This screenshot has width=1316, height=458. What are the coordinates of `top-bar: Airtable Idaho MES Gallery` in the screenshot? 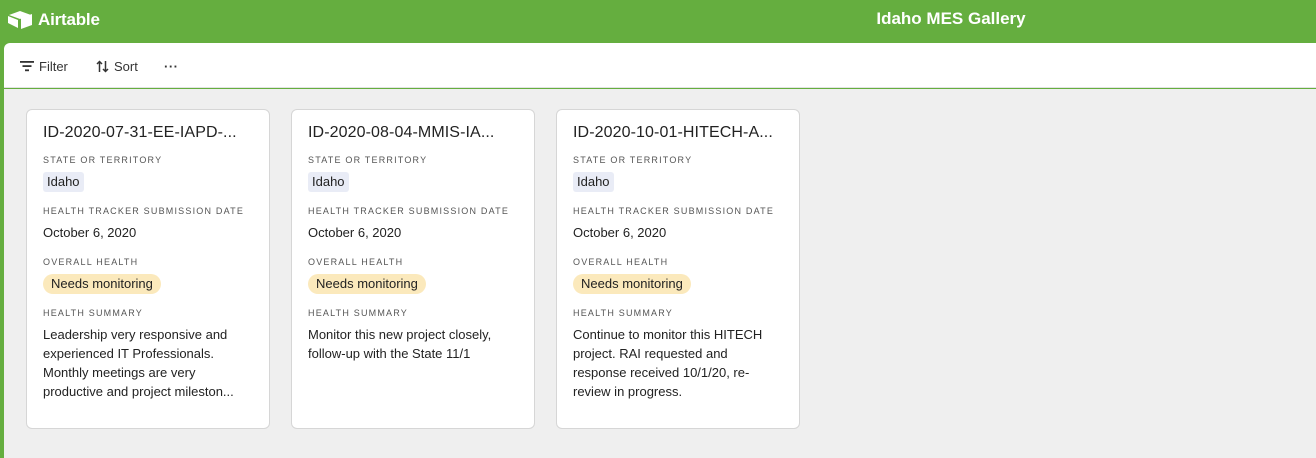 It's located at (658, 20).